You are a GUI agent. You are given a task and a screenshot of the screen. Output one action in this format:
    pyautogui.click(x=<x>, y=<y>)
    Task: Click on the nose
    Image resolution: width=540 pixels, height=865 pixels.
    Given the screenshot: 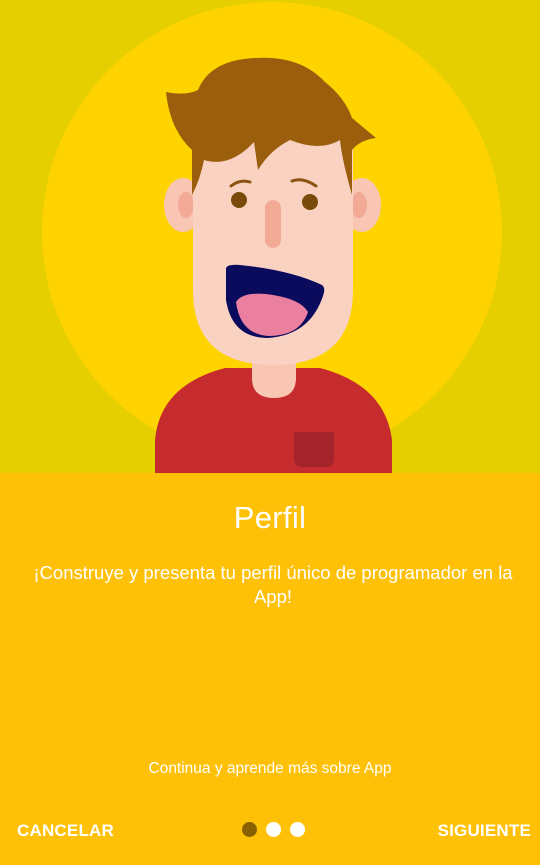 What is the action you would take?
    pyautogui.click(x=273, y=224)
    